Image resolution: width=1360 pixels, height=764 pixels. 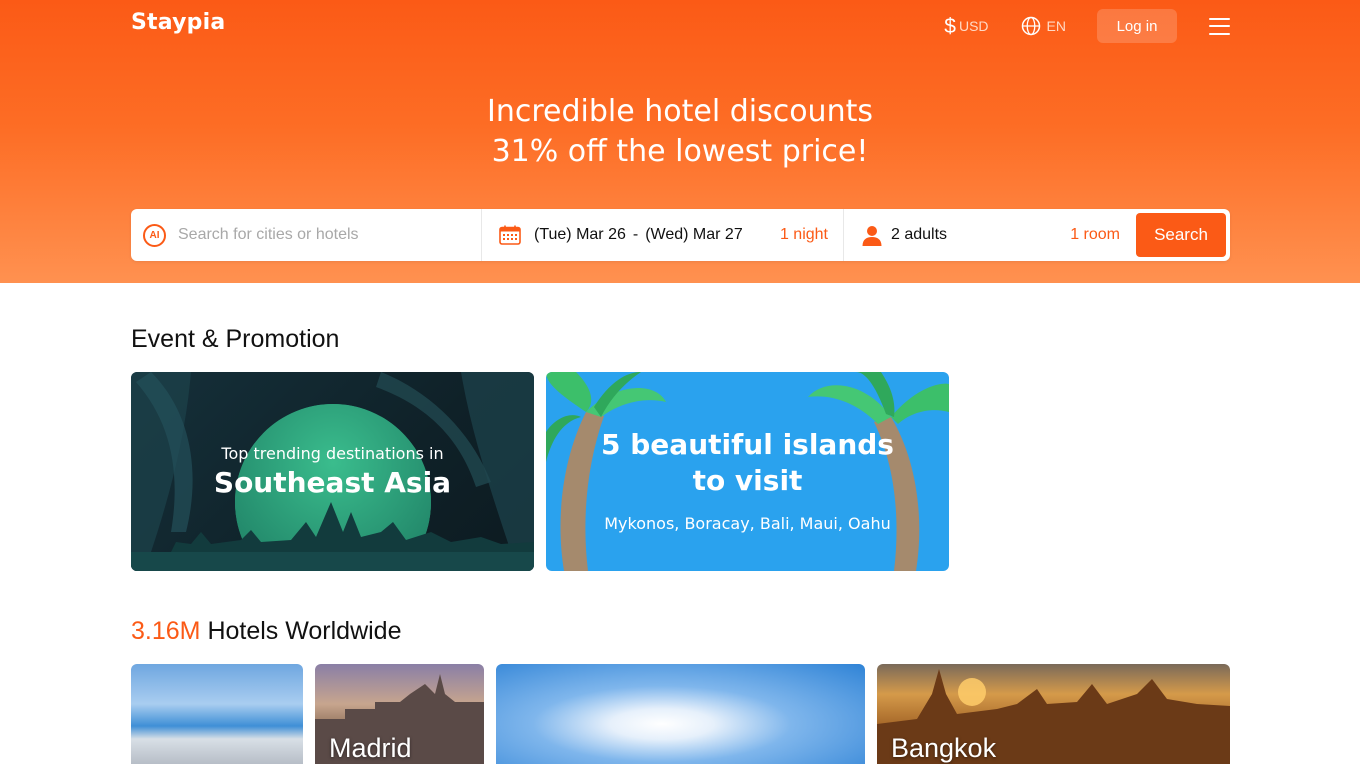 What do you see at coordinates (694, 234) in the screenshot?
I see `checkout-date: (Wed) Mar 27` at bounding box center [694, 234].